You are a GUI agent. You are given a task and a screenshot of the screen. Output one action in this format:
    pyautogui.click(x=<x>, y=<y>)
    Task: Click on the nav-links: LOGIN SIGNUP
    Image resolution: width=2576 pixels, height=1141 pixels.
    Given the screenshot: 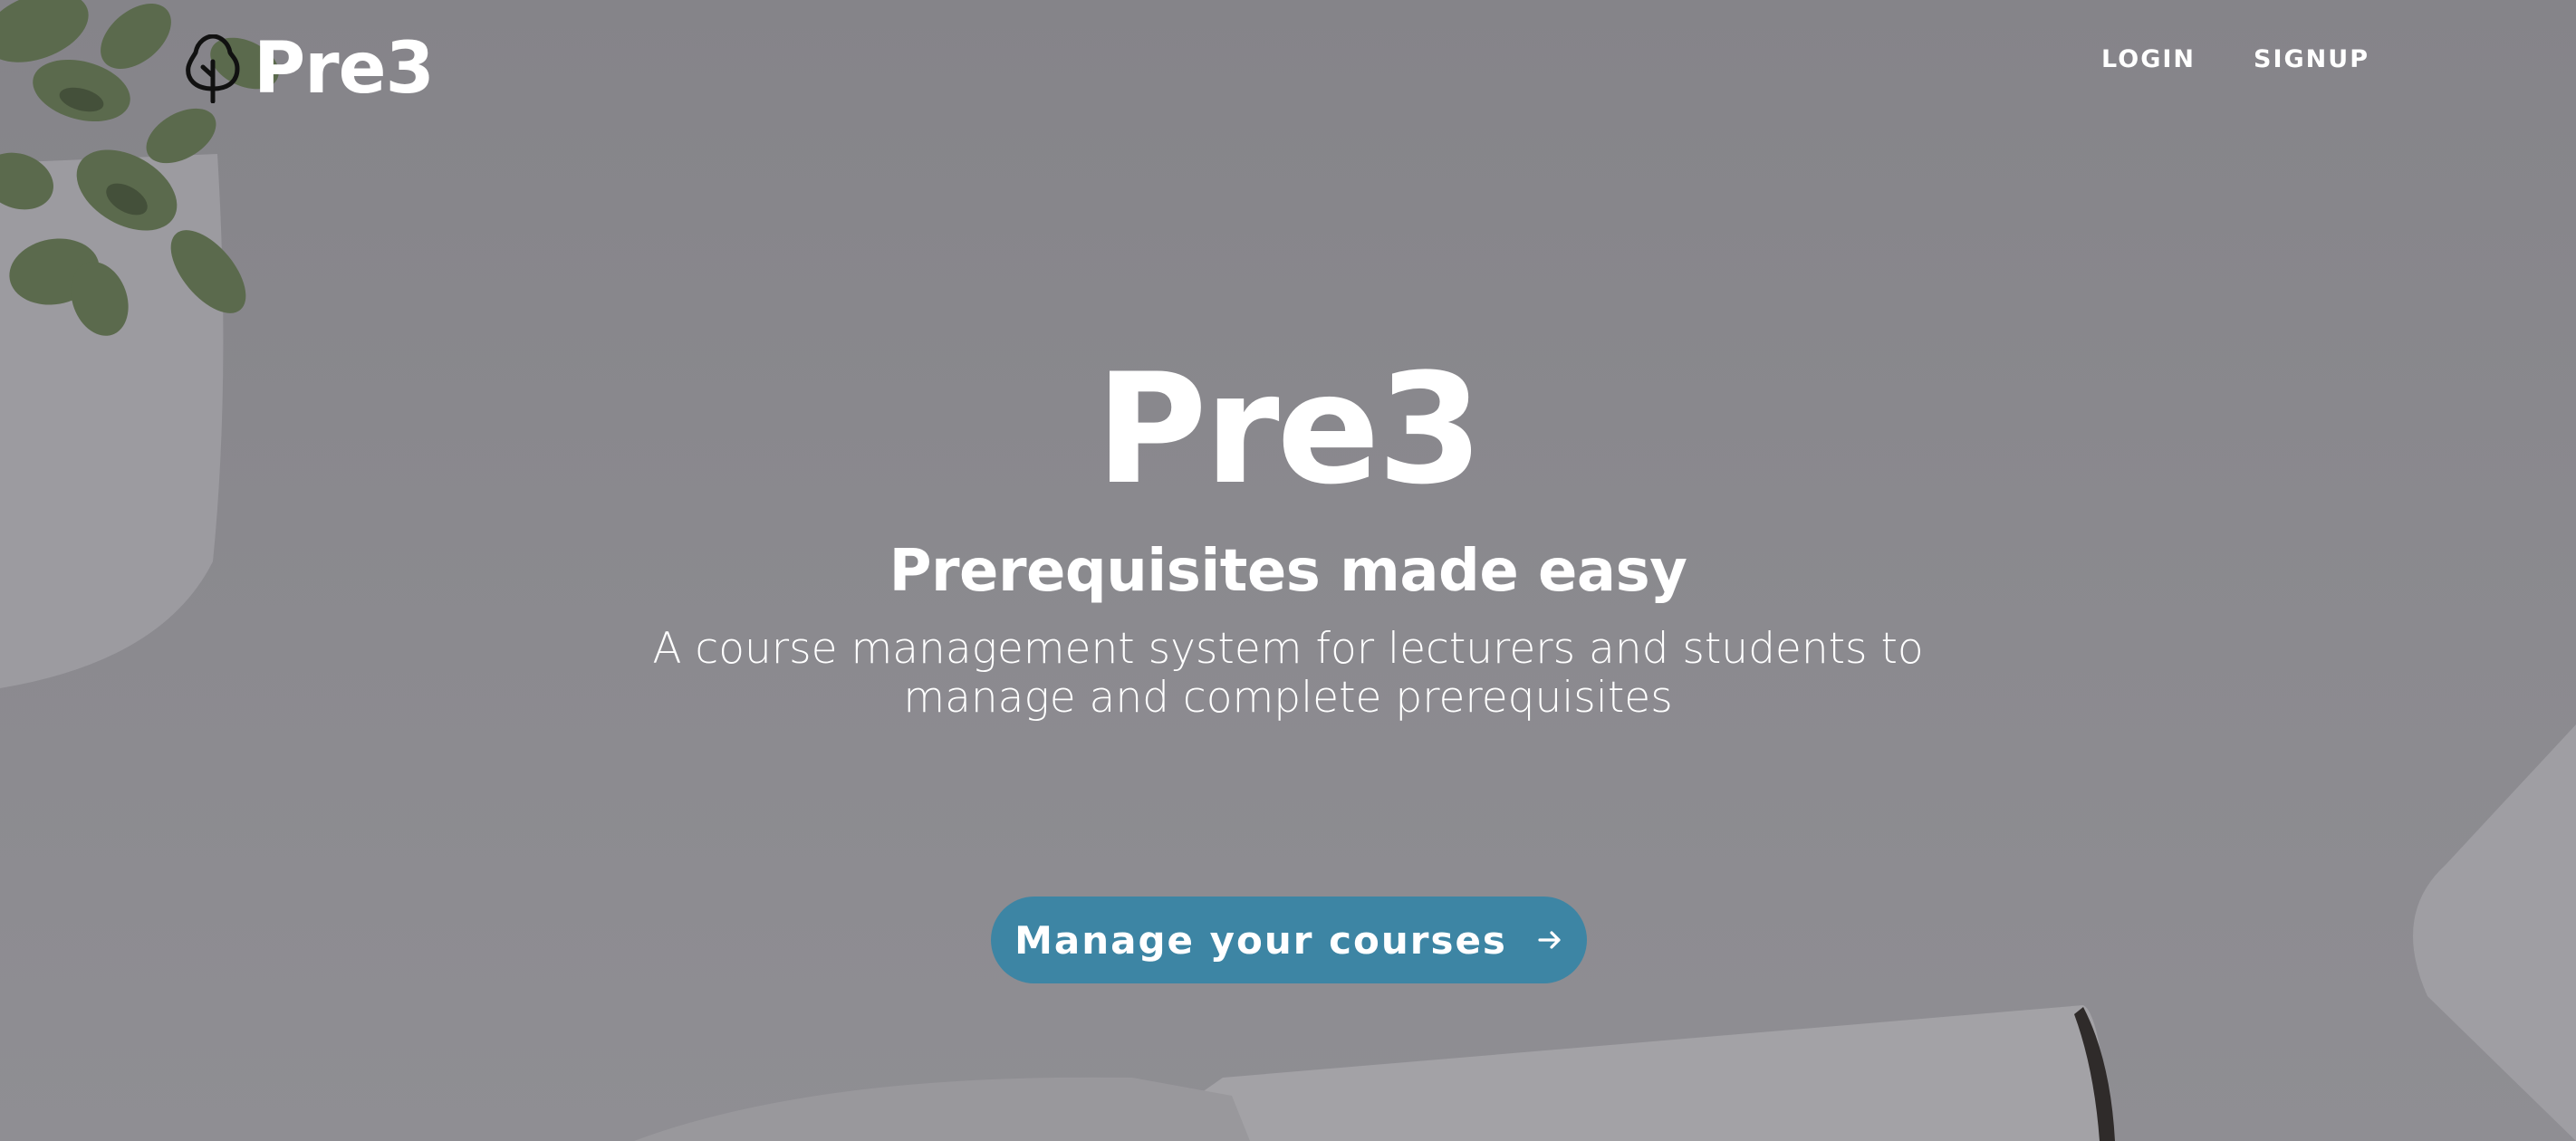 What is the action you would take?
    pyautogui.click(x=2235, y=59)
    